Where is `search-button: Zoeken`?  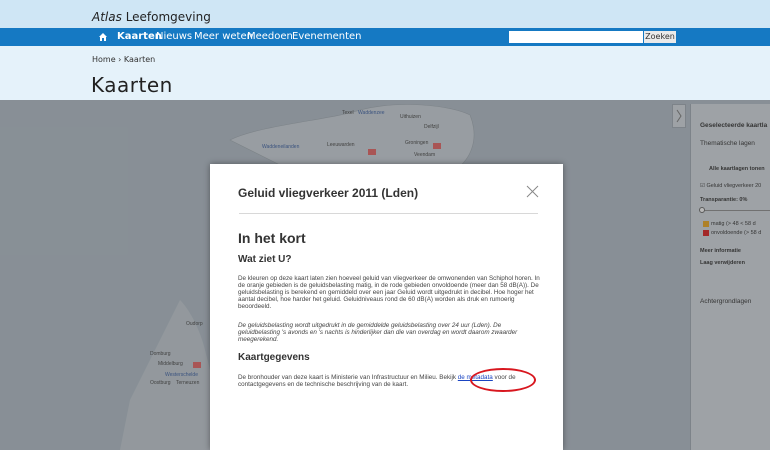
search-button: Zoeken is located at coordinates (660, 37).